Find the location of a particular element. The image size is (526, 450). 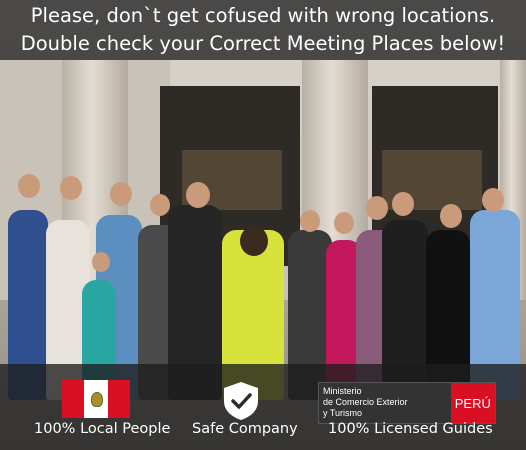

shield-check-icon is located at coordinates (241, 401).